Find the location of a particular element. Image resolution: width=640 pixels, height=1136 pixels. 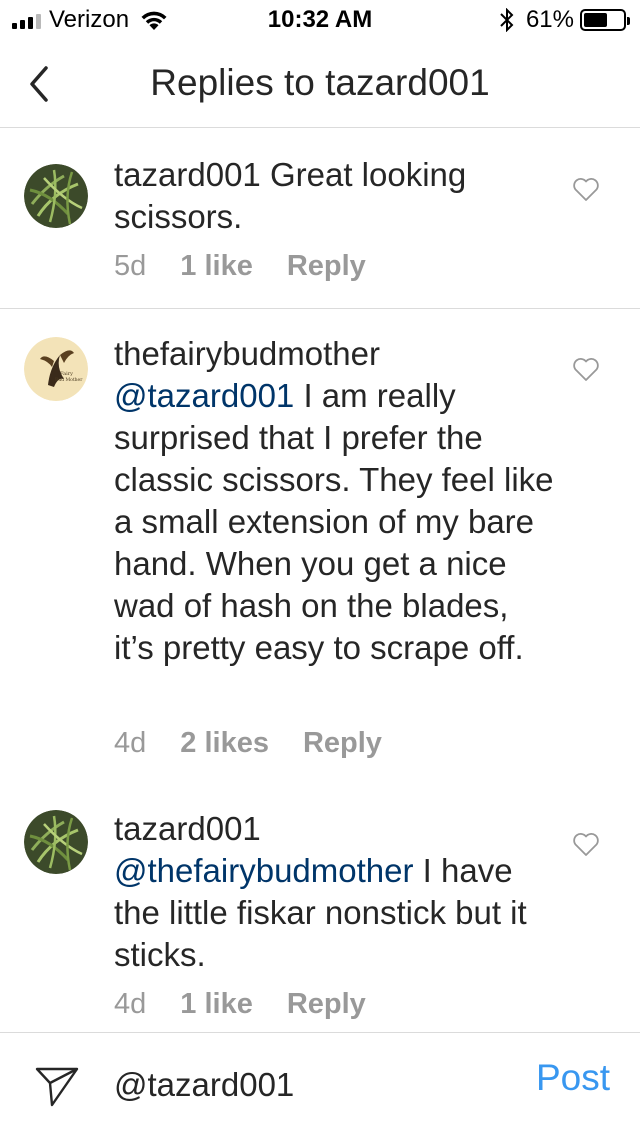

battery-fill is located at coordinates (596, 20).